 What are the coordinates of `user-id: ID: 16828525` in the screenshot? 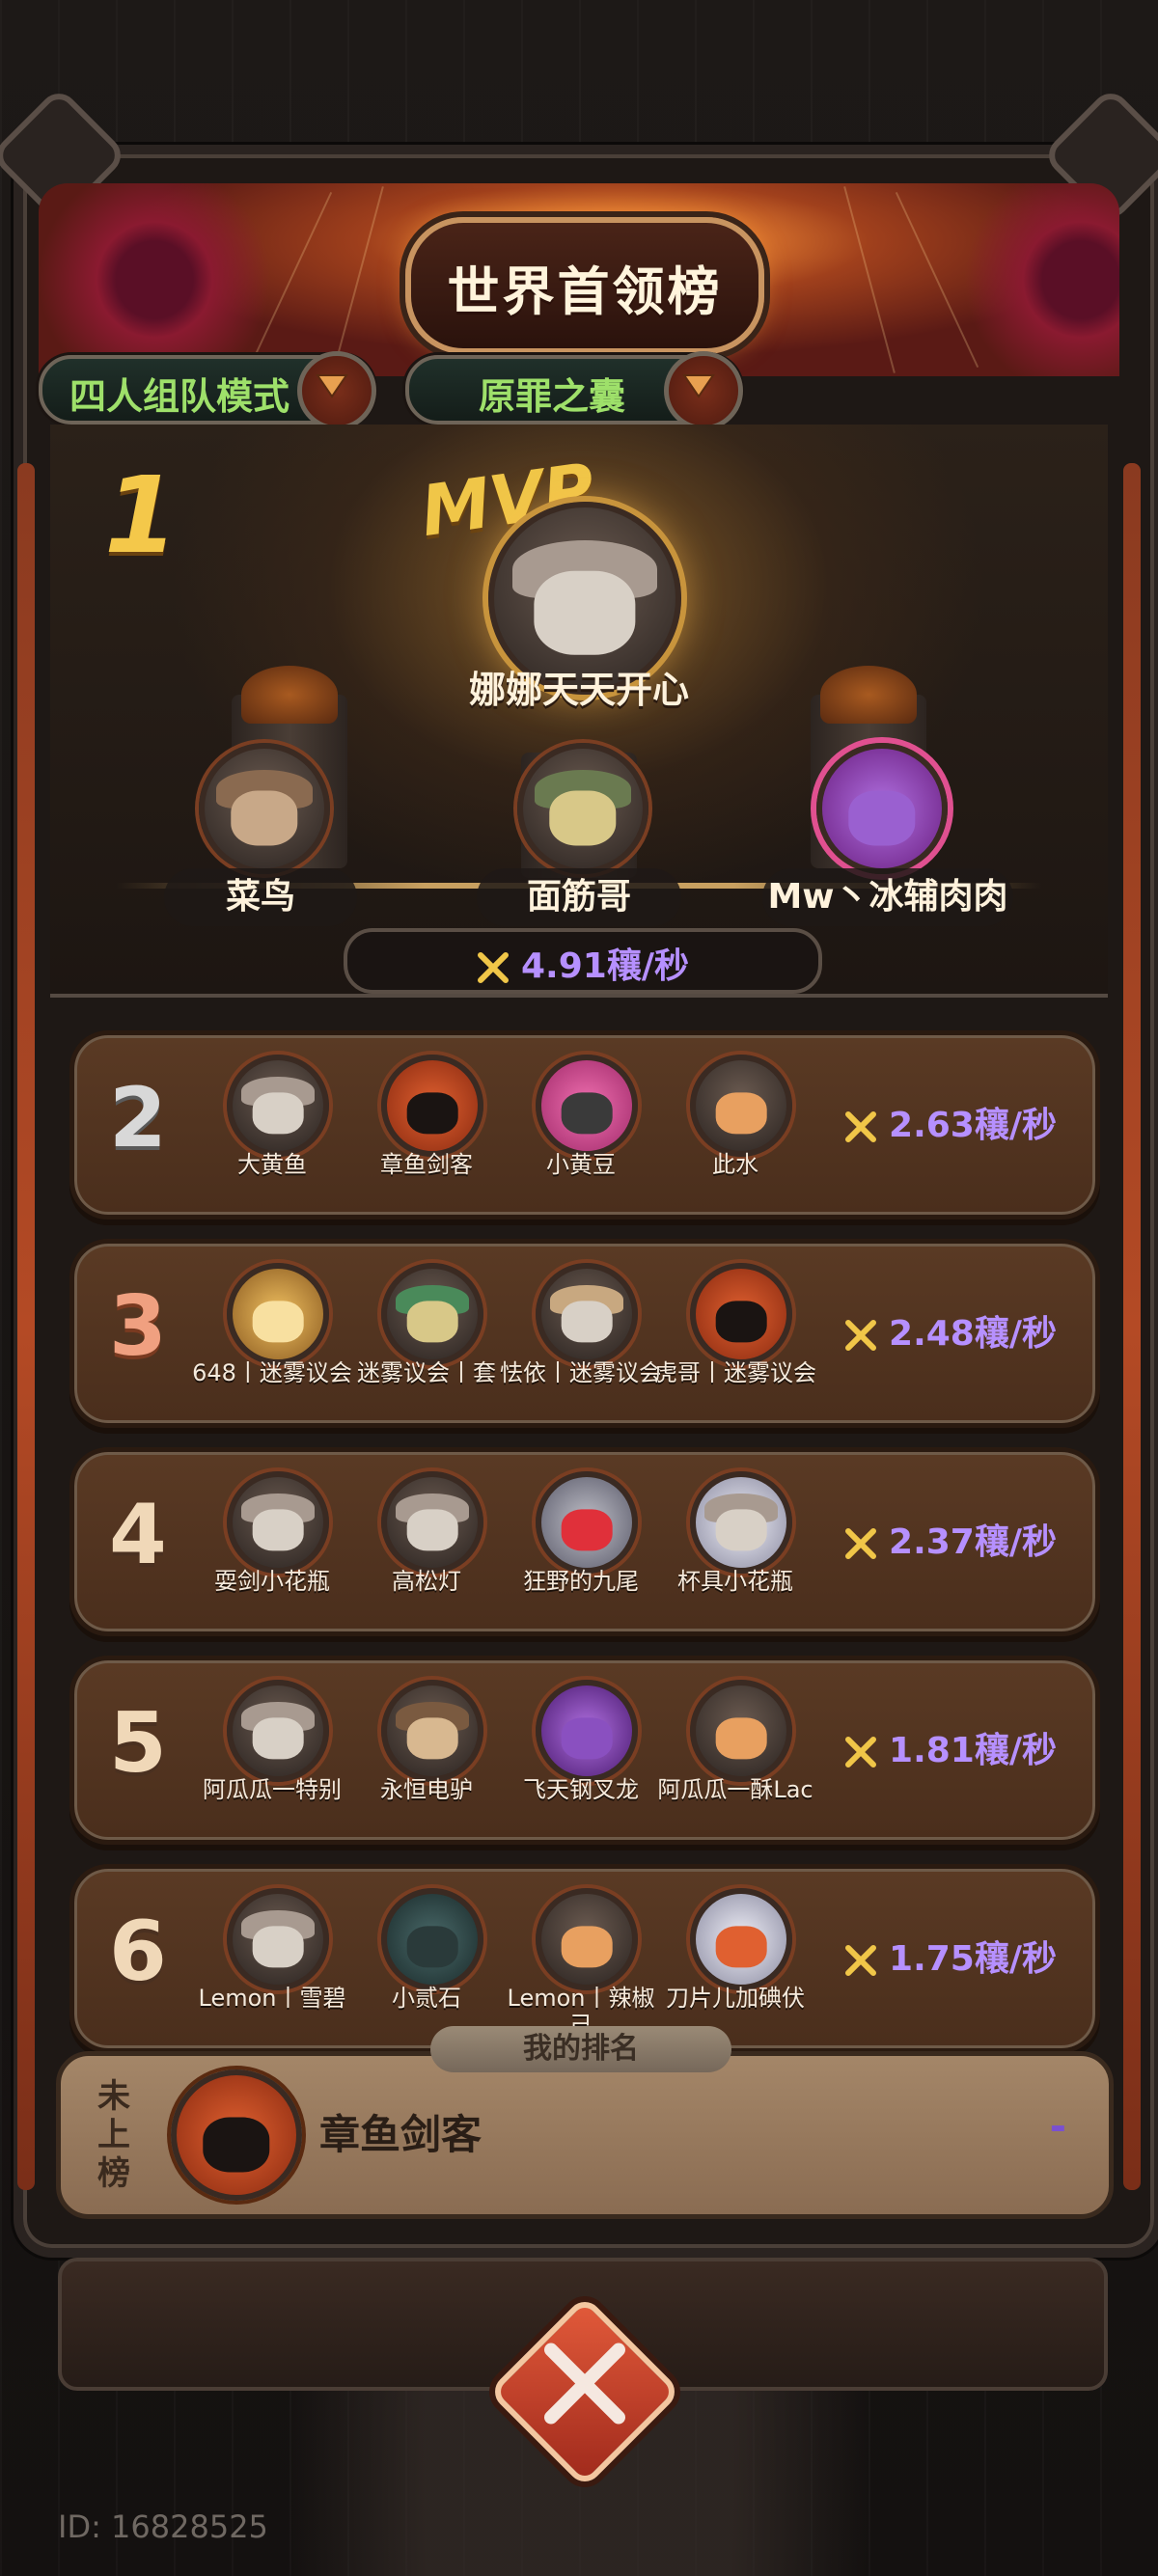 It's located at (163, 2526).